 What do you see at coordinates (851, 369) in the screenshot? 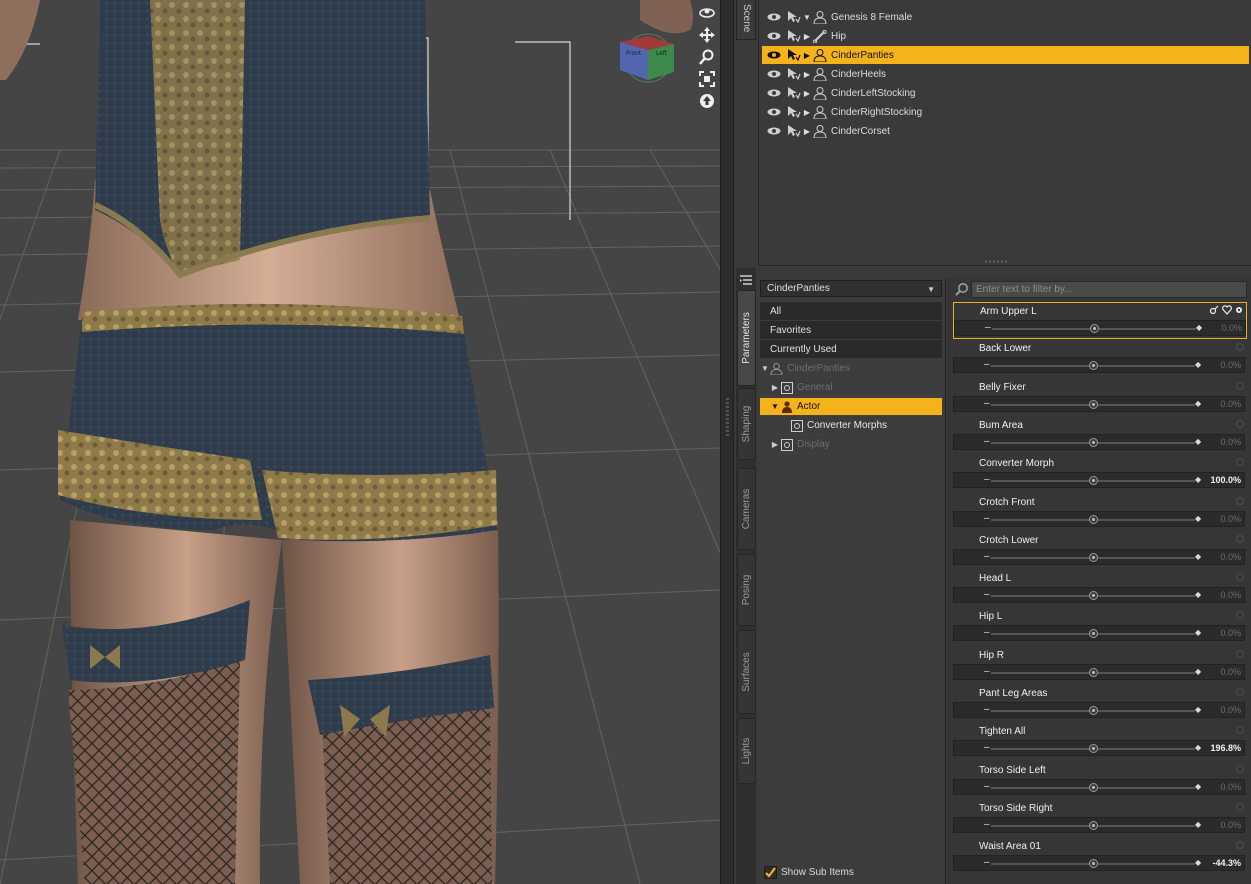
I see `group-row-cinderpanties: ▼ CinderPanties` at bounding box center [851, 369].